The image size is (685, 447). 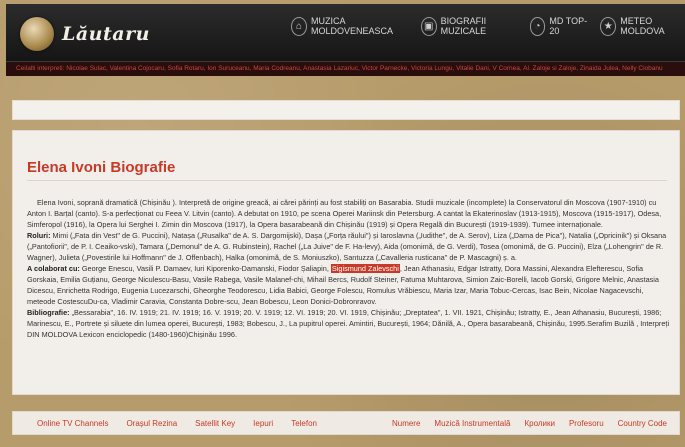 I want to click on footer-link: Кролики, so click(x=539, y=423).